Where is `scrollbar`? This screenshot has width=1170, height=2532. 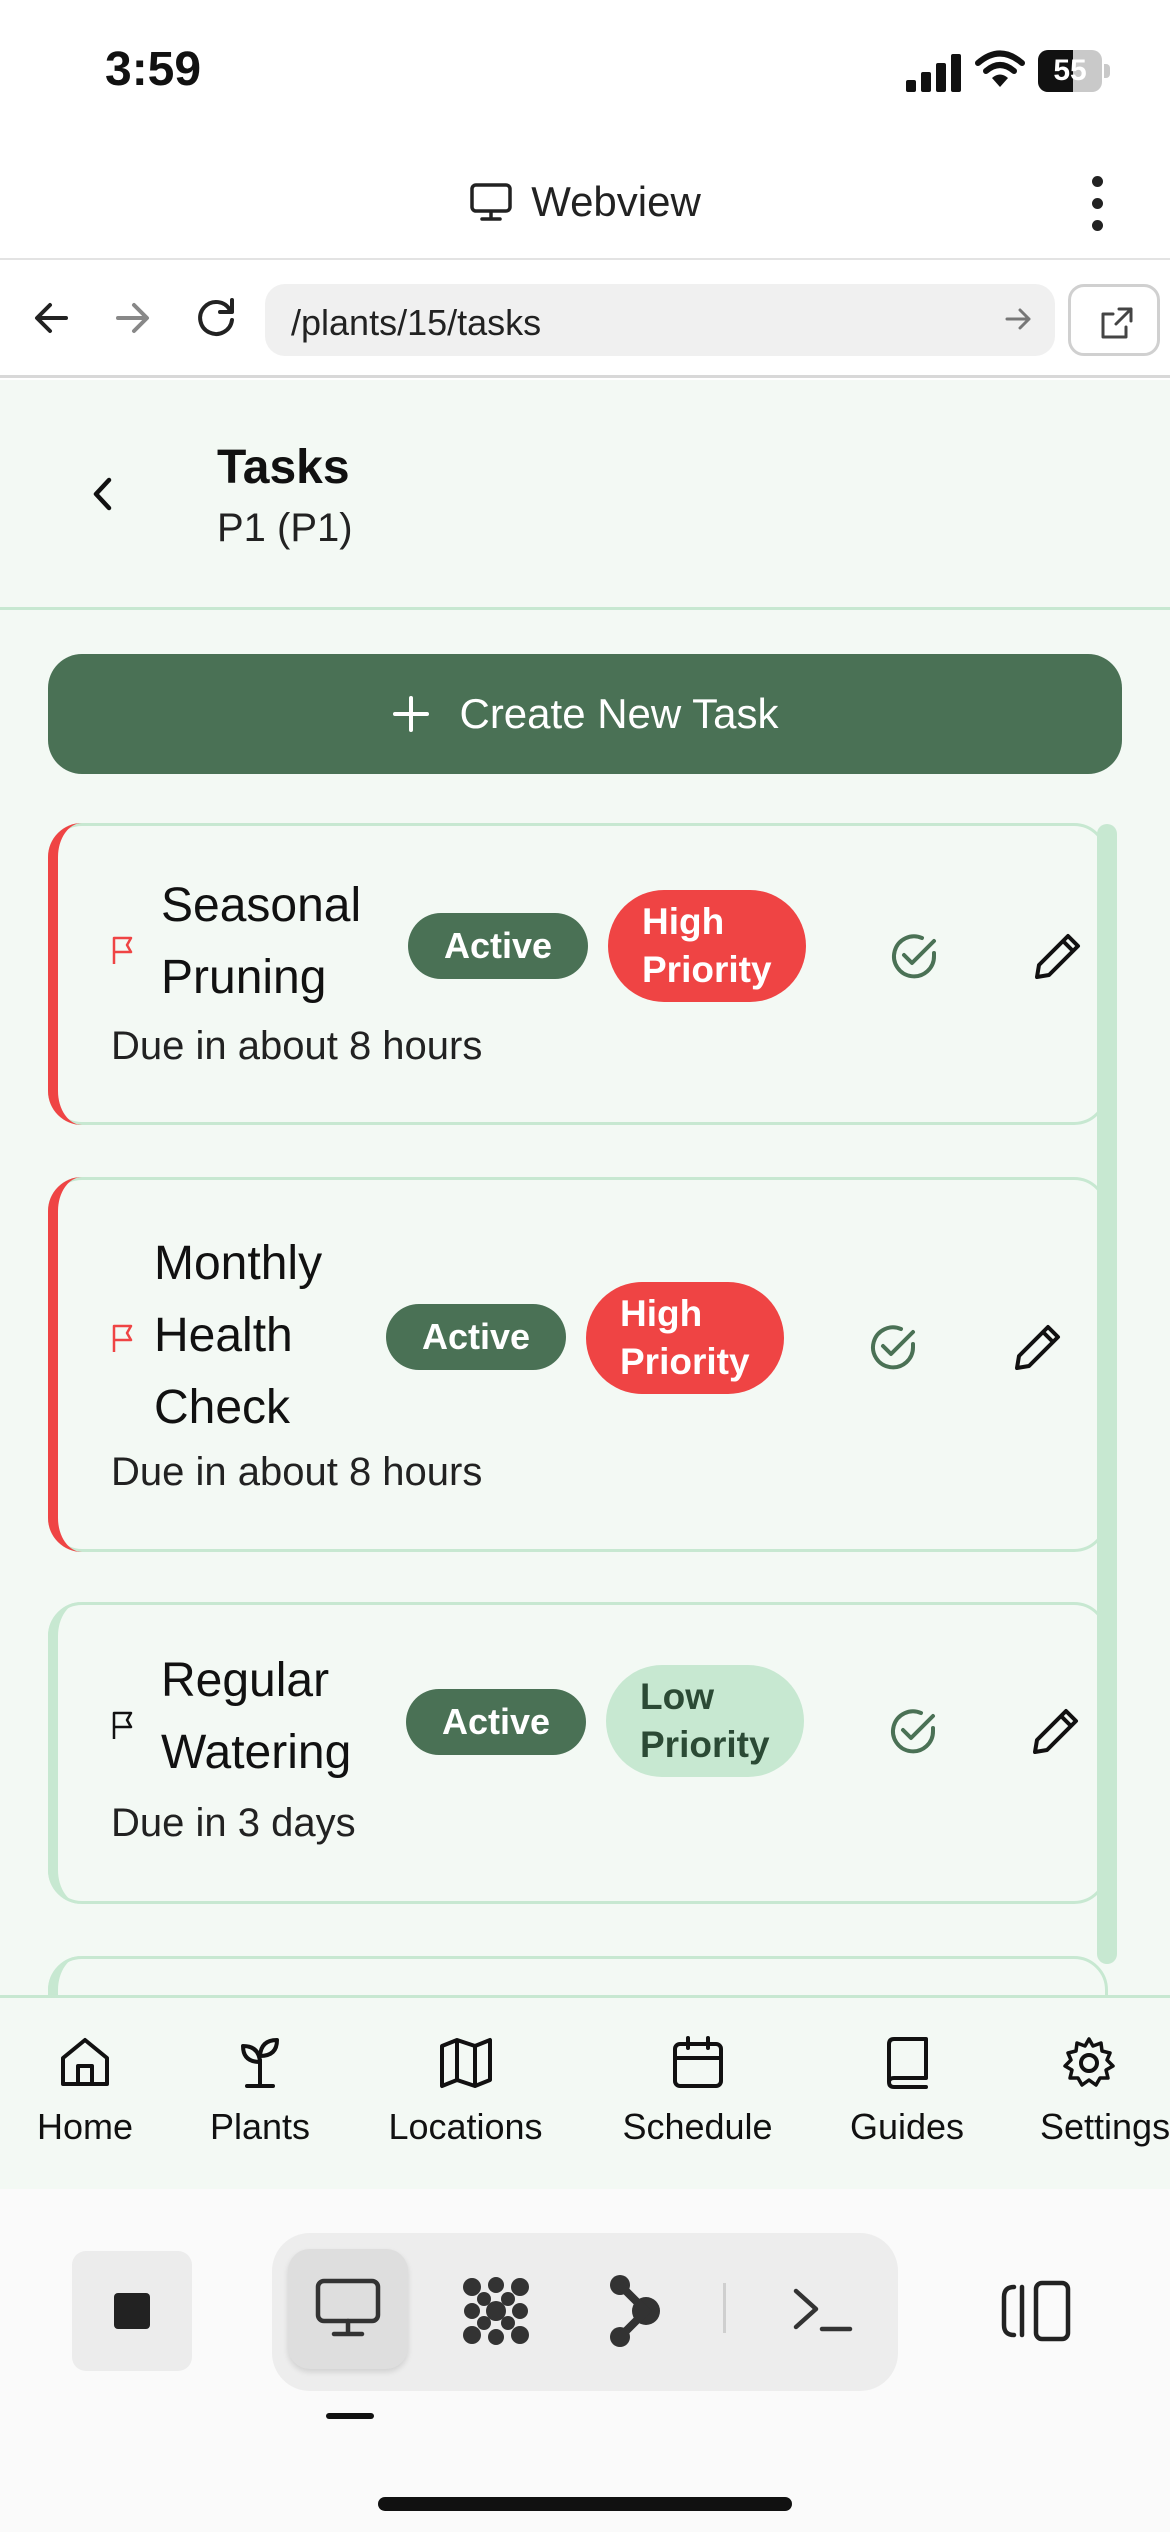 scrollbar is located at coordinates (1107, 1394).